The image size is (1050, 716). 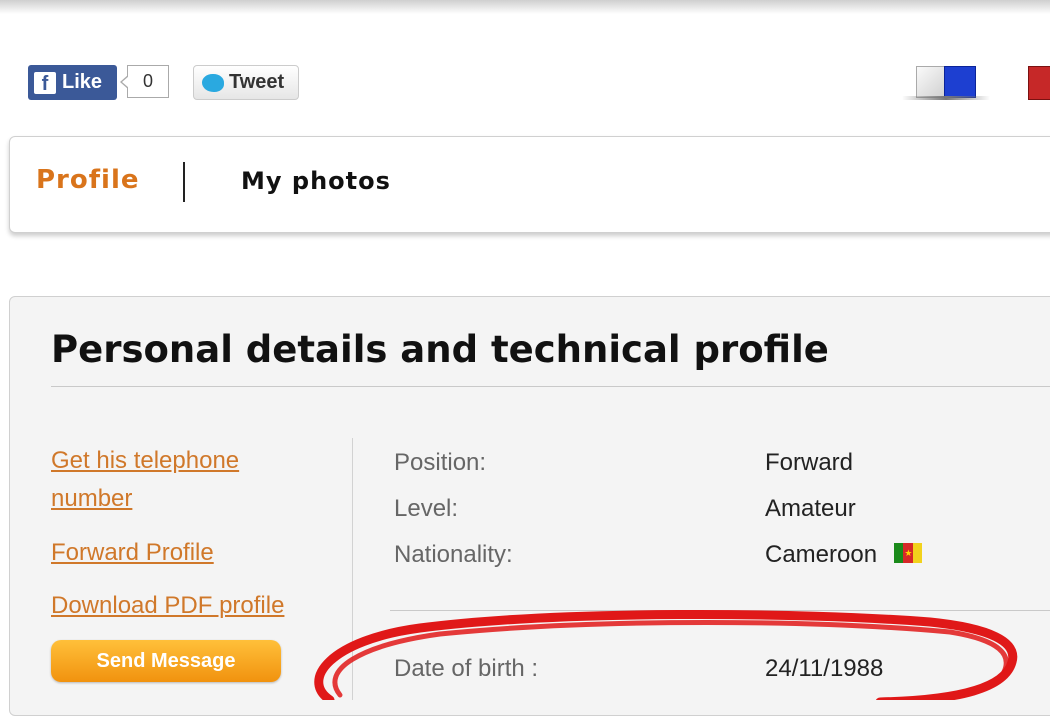 What do you see at coordinates (426, 508) in the screenshot?
I see `detail-label-level: Level:` at bounding box center [426, 508].